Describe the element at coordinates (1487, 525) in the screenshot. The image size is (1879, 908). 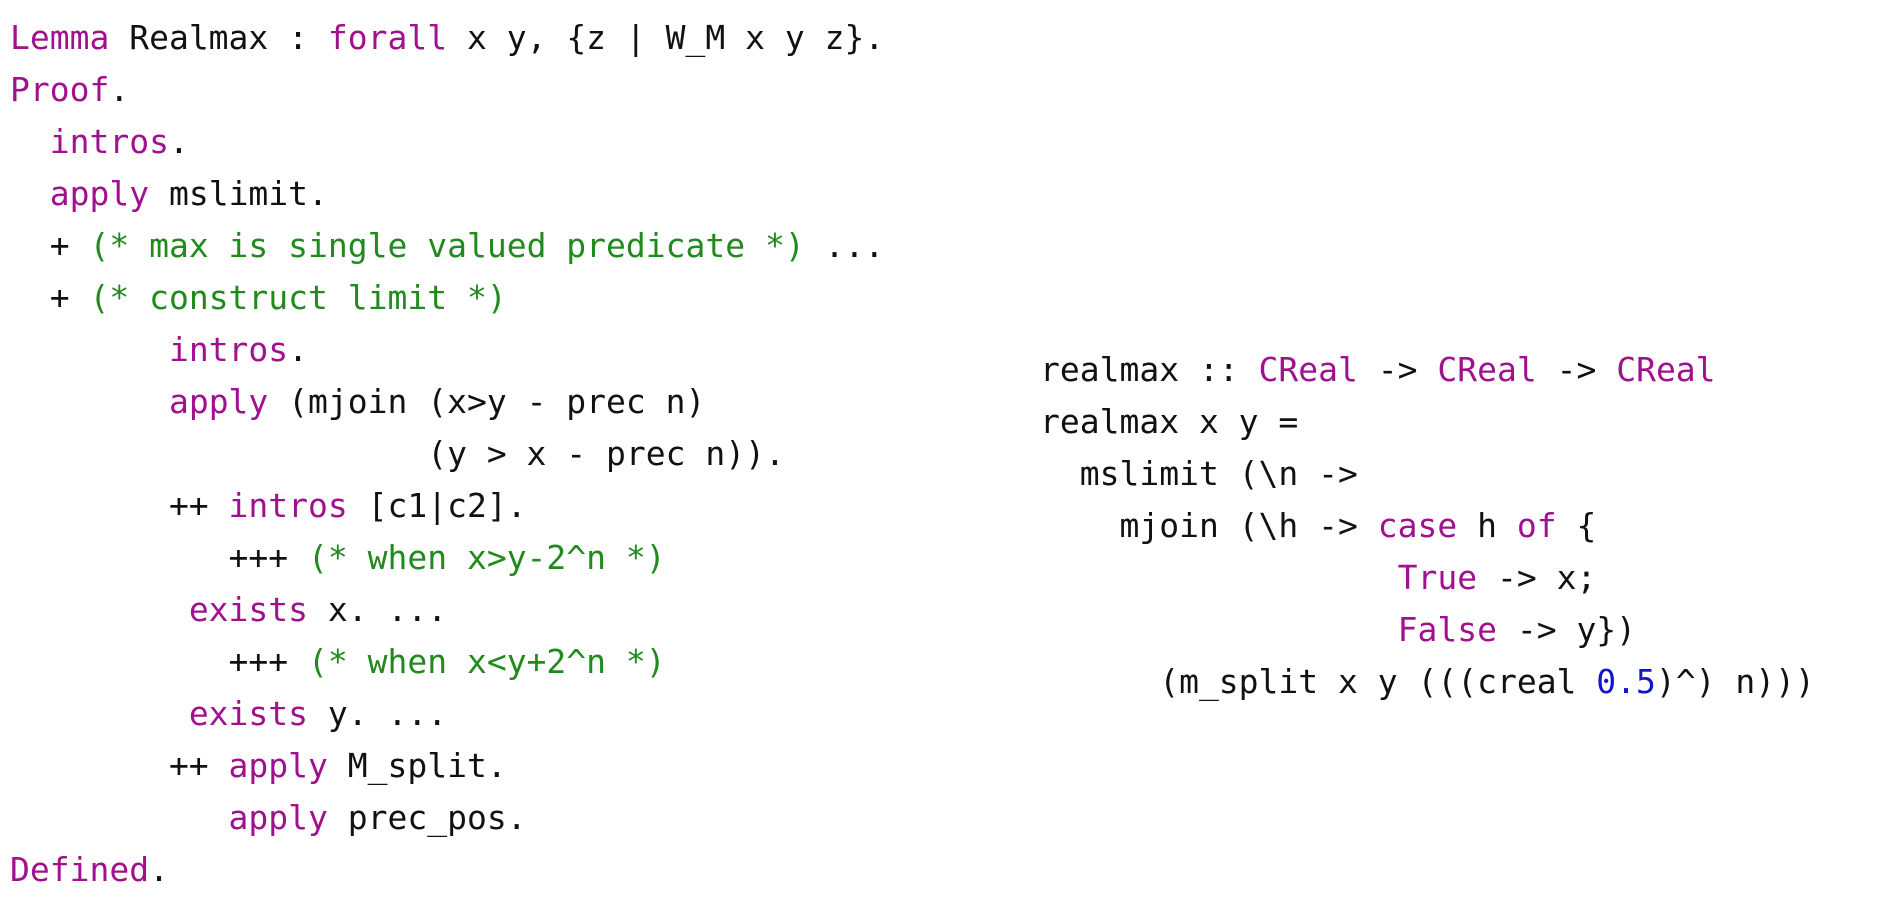
I see `code-token: h` at that location.